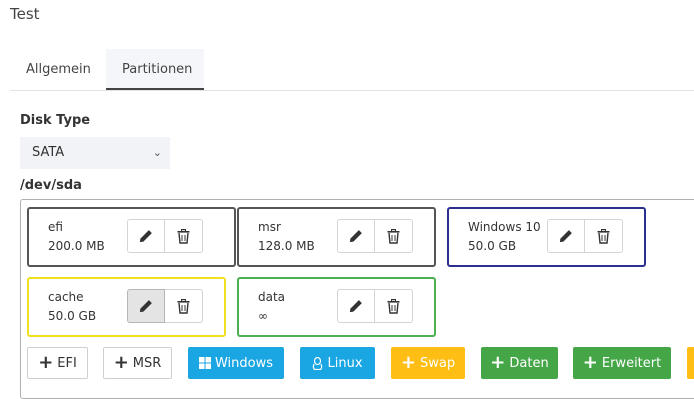 The image size is (694, 399). Describe the element at coordinates (155, 69) in the screenshot. I see `tab-partitionen: Partitionen` at that location.